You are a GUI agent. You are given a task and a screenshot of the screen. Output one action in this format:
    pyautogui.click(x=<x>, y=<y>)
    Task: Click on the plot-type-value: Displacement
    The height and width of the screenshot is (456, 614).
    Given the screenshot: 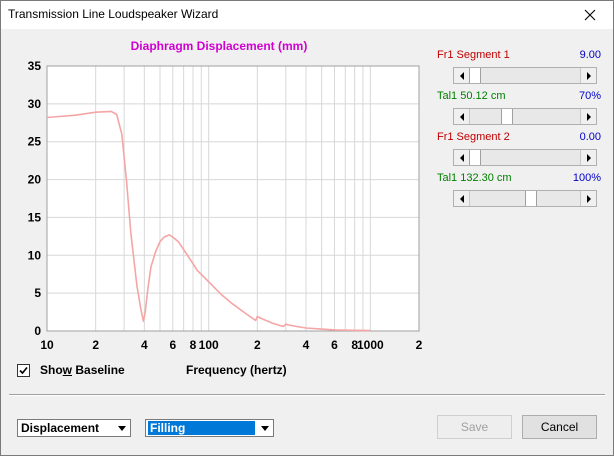 What is the action you would take?
    pyautogui.click(x=60, y=428)
    